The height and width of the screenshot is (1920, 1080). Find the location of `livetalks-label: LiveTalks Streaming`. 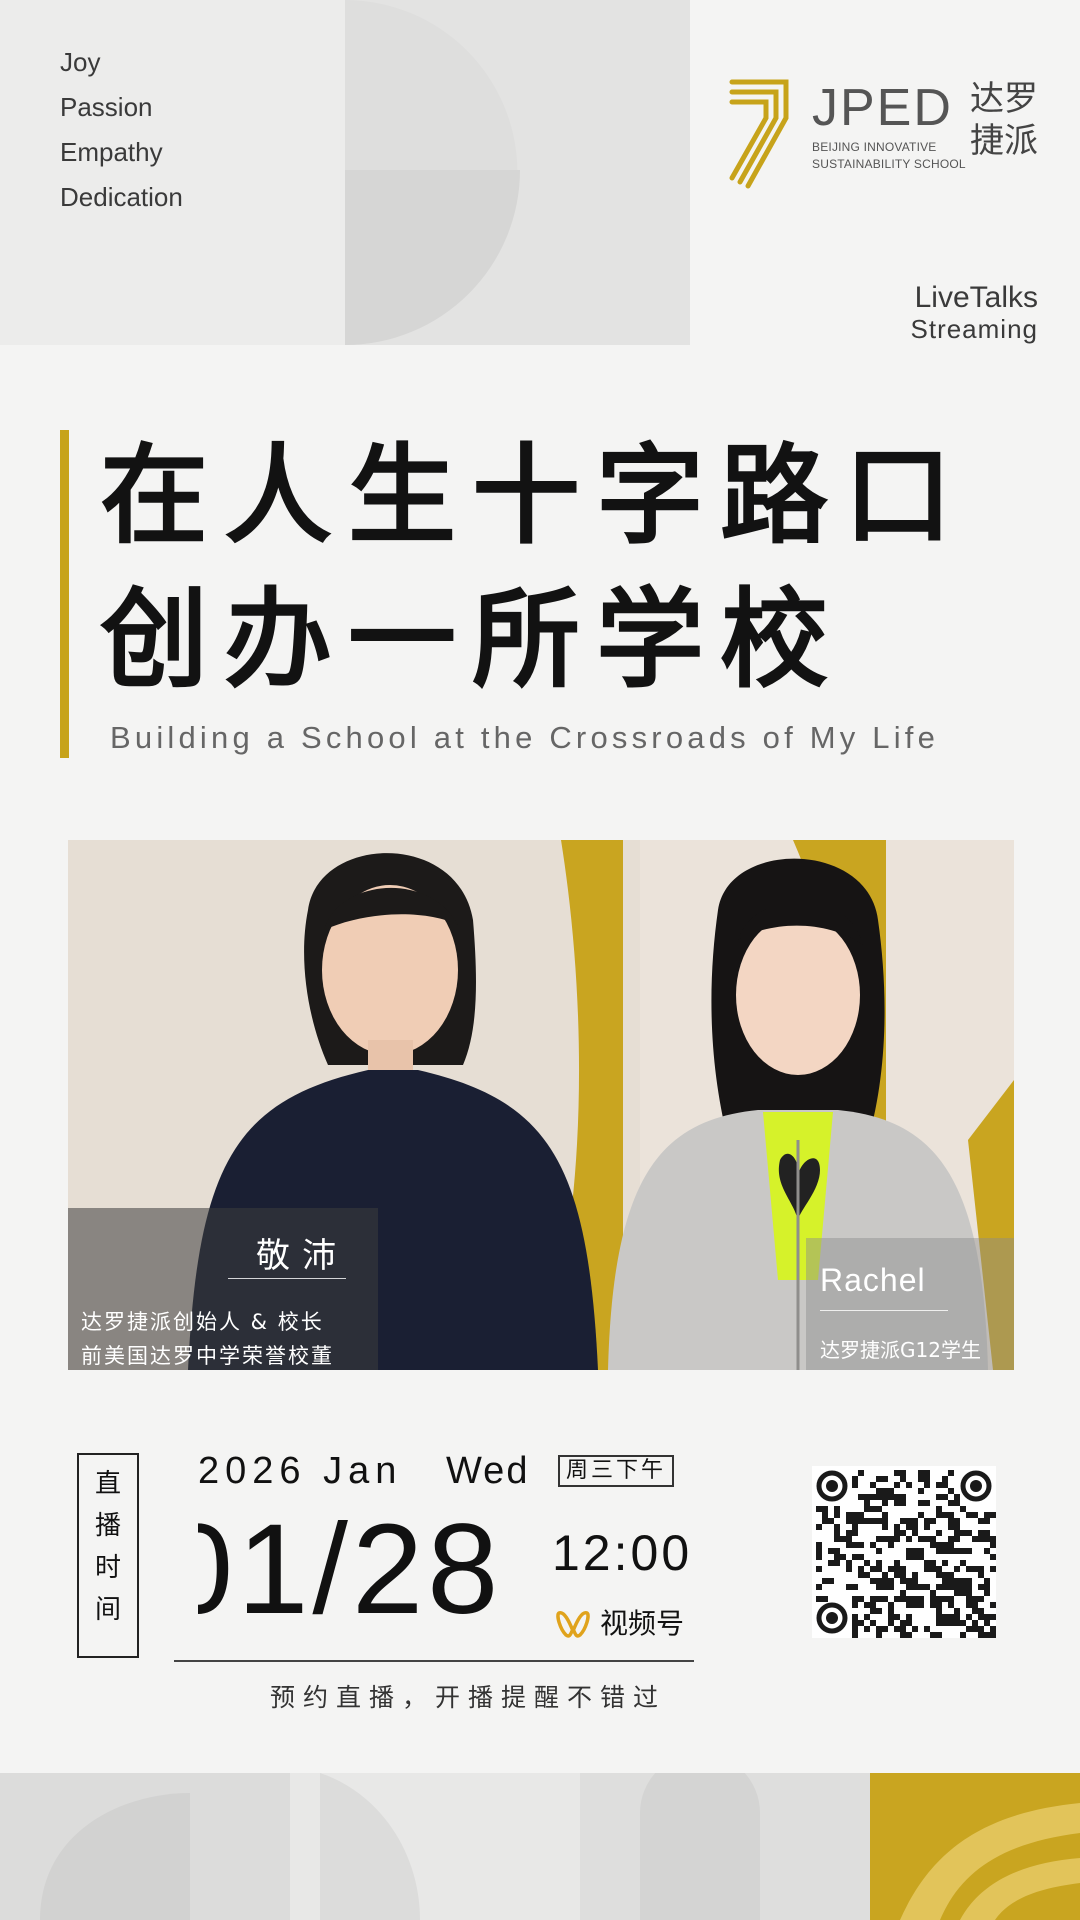

livetalks-label: LiveTalks Streaming is located at coordinates (974, 313).